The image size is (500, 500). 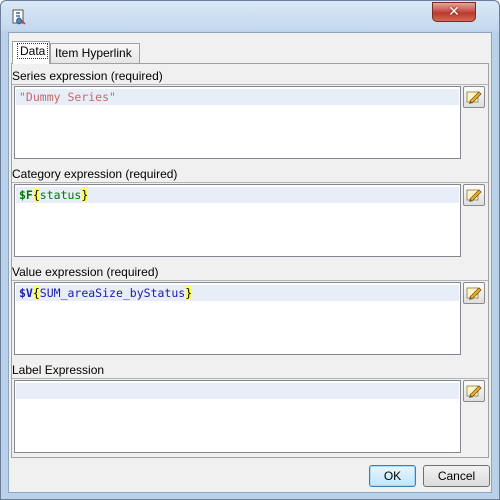 What do you see at coordinates (237, 122) in the screenshot?
I see `series-expression-editor: "Dummy Series"` at bounding box center [237, 122].